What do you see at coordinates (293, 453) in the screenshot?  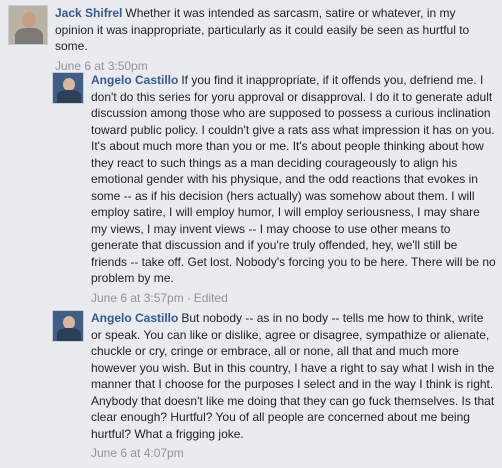 I see `comment-meta: June 6 at 4:07pm` at bounding box center [293, 453].